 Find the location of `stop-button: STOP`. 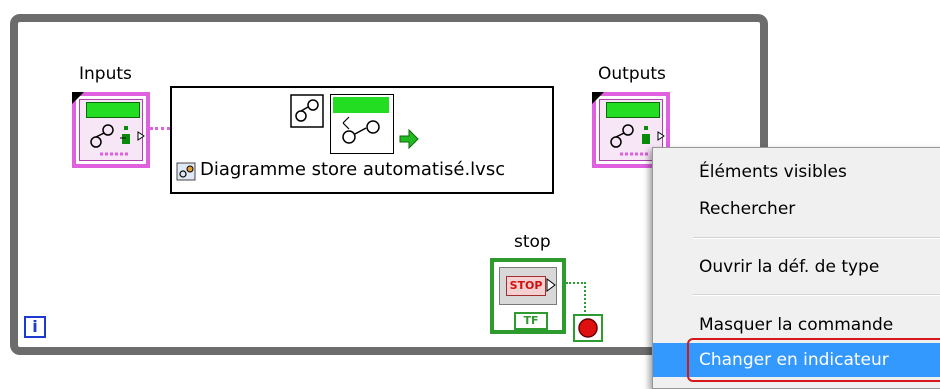

stop-button: STOP is located at coordinates (526, 286).